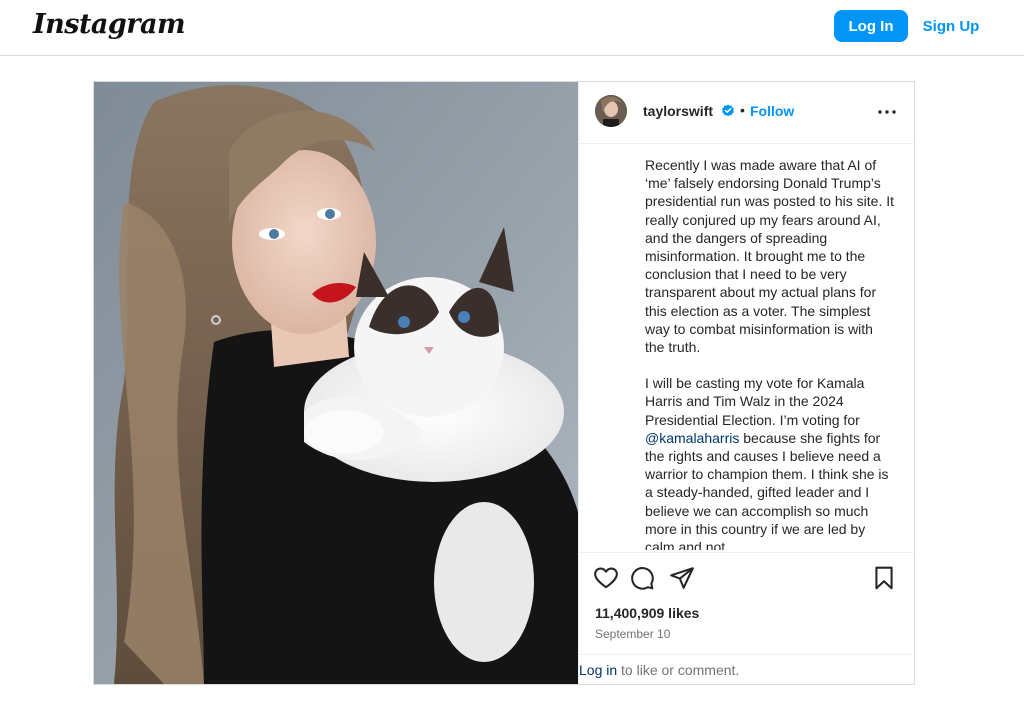  Describe the element at coordinates (606, 578) in the screenshot. I see `heart-icon` at that location.